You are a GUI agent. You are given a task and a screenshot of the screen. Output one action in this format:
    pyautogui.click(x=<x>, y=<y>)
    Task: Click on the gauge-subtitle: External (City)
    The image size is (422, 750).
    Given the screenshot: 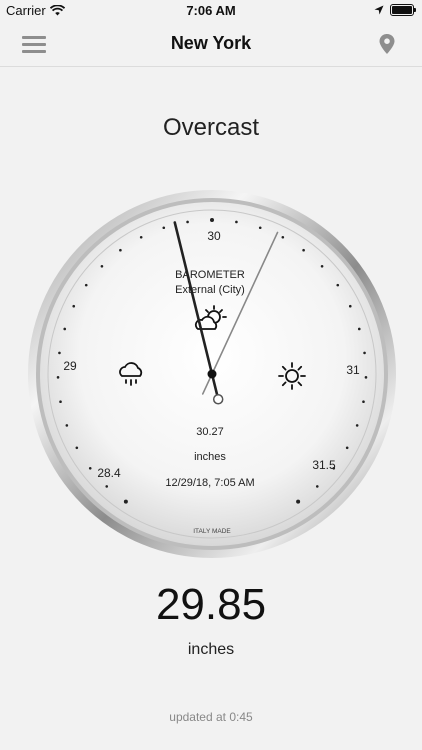 What is the action you would take?
    pyautogui.click(x=210, y=290)
    